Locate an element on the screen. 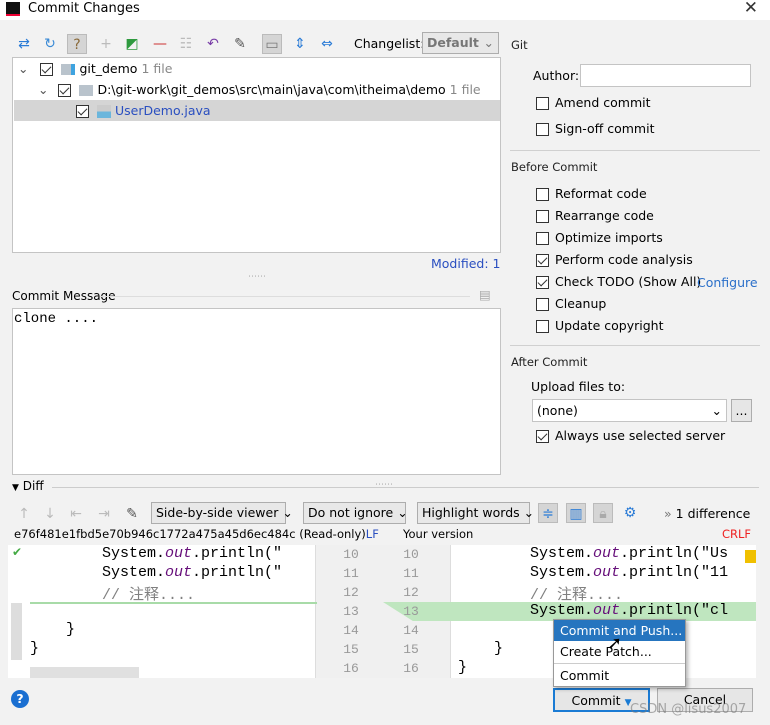  show-diff-icon: ⇄ is located at coordinates (24, 44).